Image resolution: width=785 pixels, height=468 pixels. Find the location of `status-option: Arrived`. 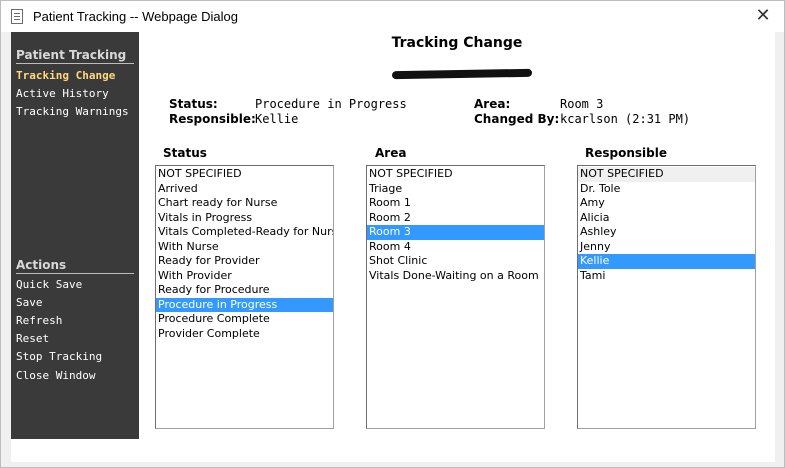

status-option: Arrived is located at coordinates (244, 189).